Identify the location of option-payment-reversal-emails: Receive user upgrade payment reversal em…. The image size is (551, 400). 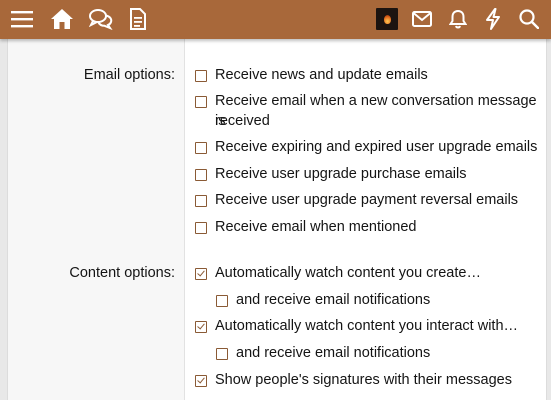
(366, 200).